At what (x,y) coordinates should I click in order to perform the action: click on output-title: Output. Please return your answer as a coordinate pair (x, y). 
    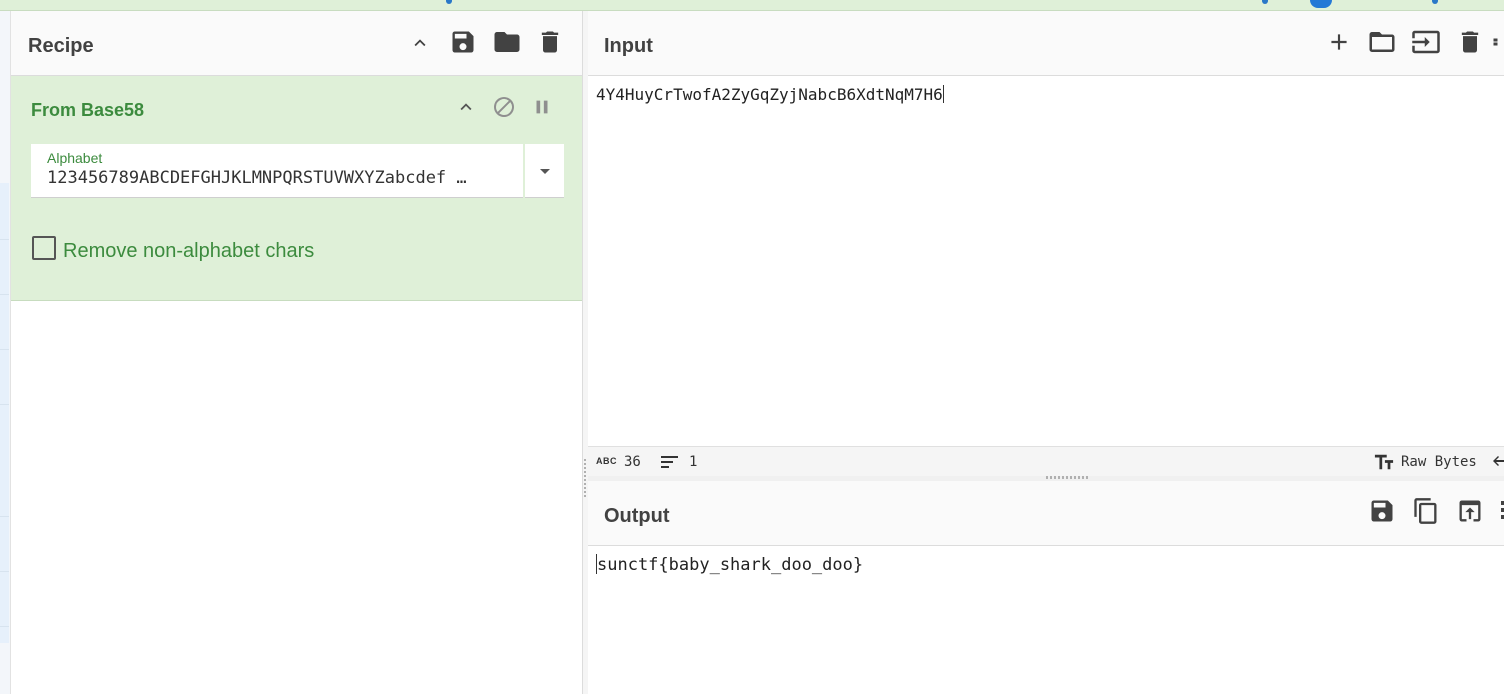
    Looking at the image, I should click on (637, 516).